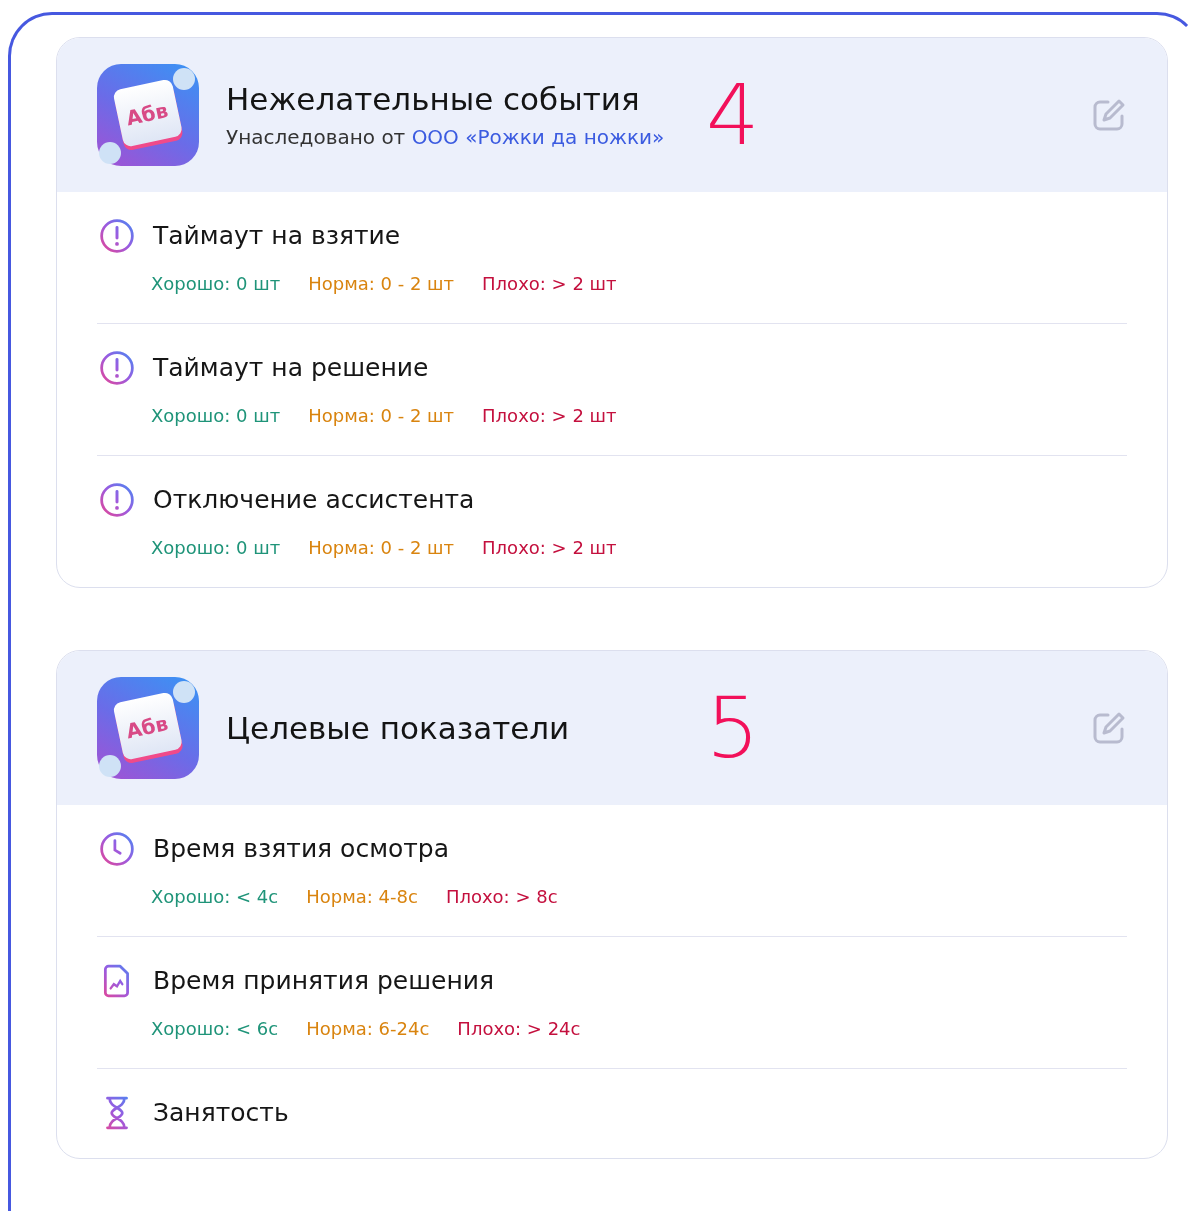 The height and width of the screenshot is (1211, 1201). I want to click on metric-title: Занятость, so click(221, 1113).